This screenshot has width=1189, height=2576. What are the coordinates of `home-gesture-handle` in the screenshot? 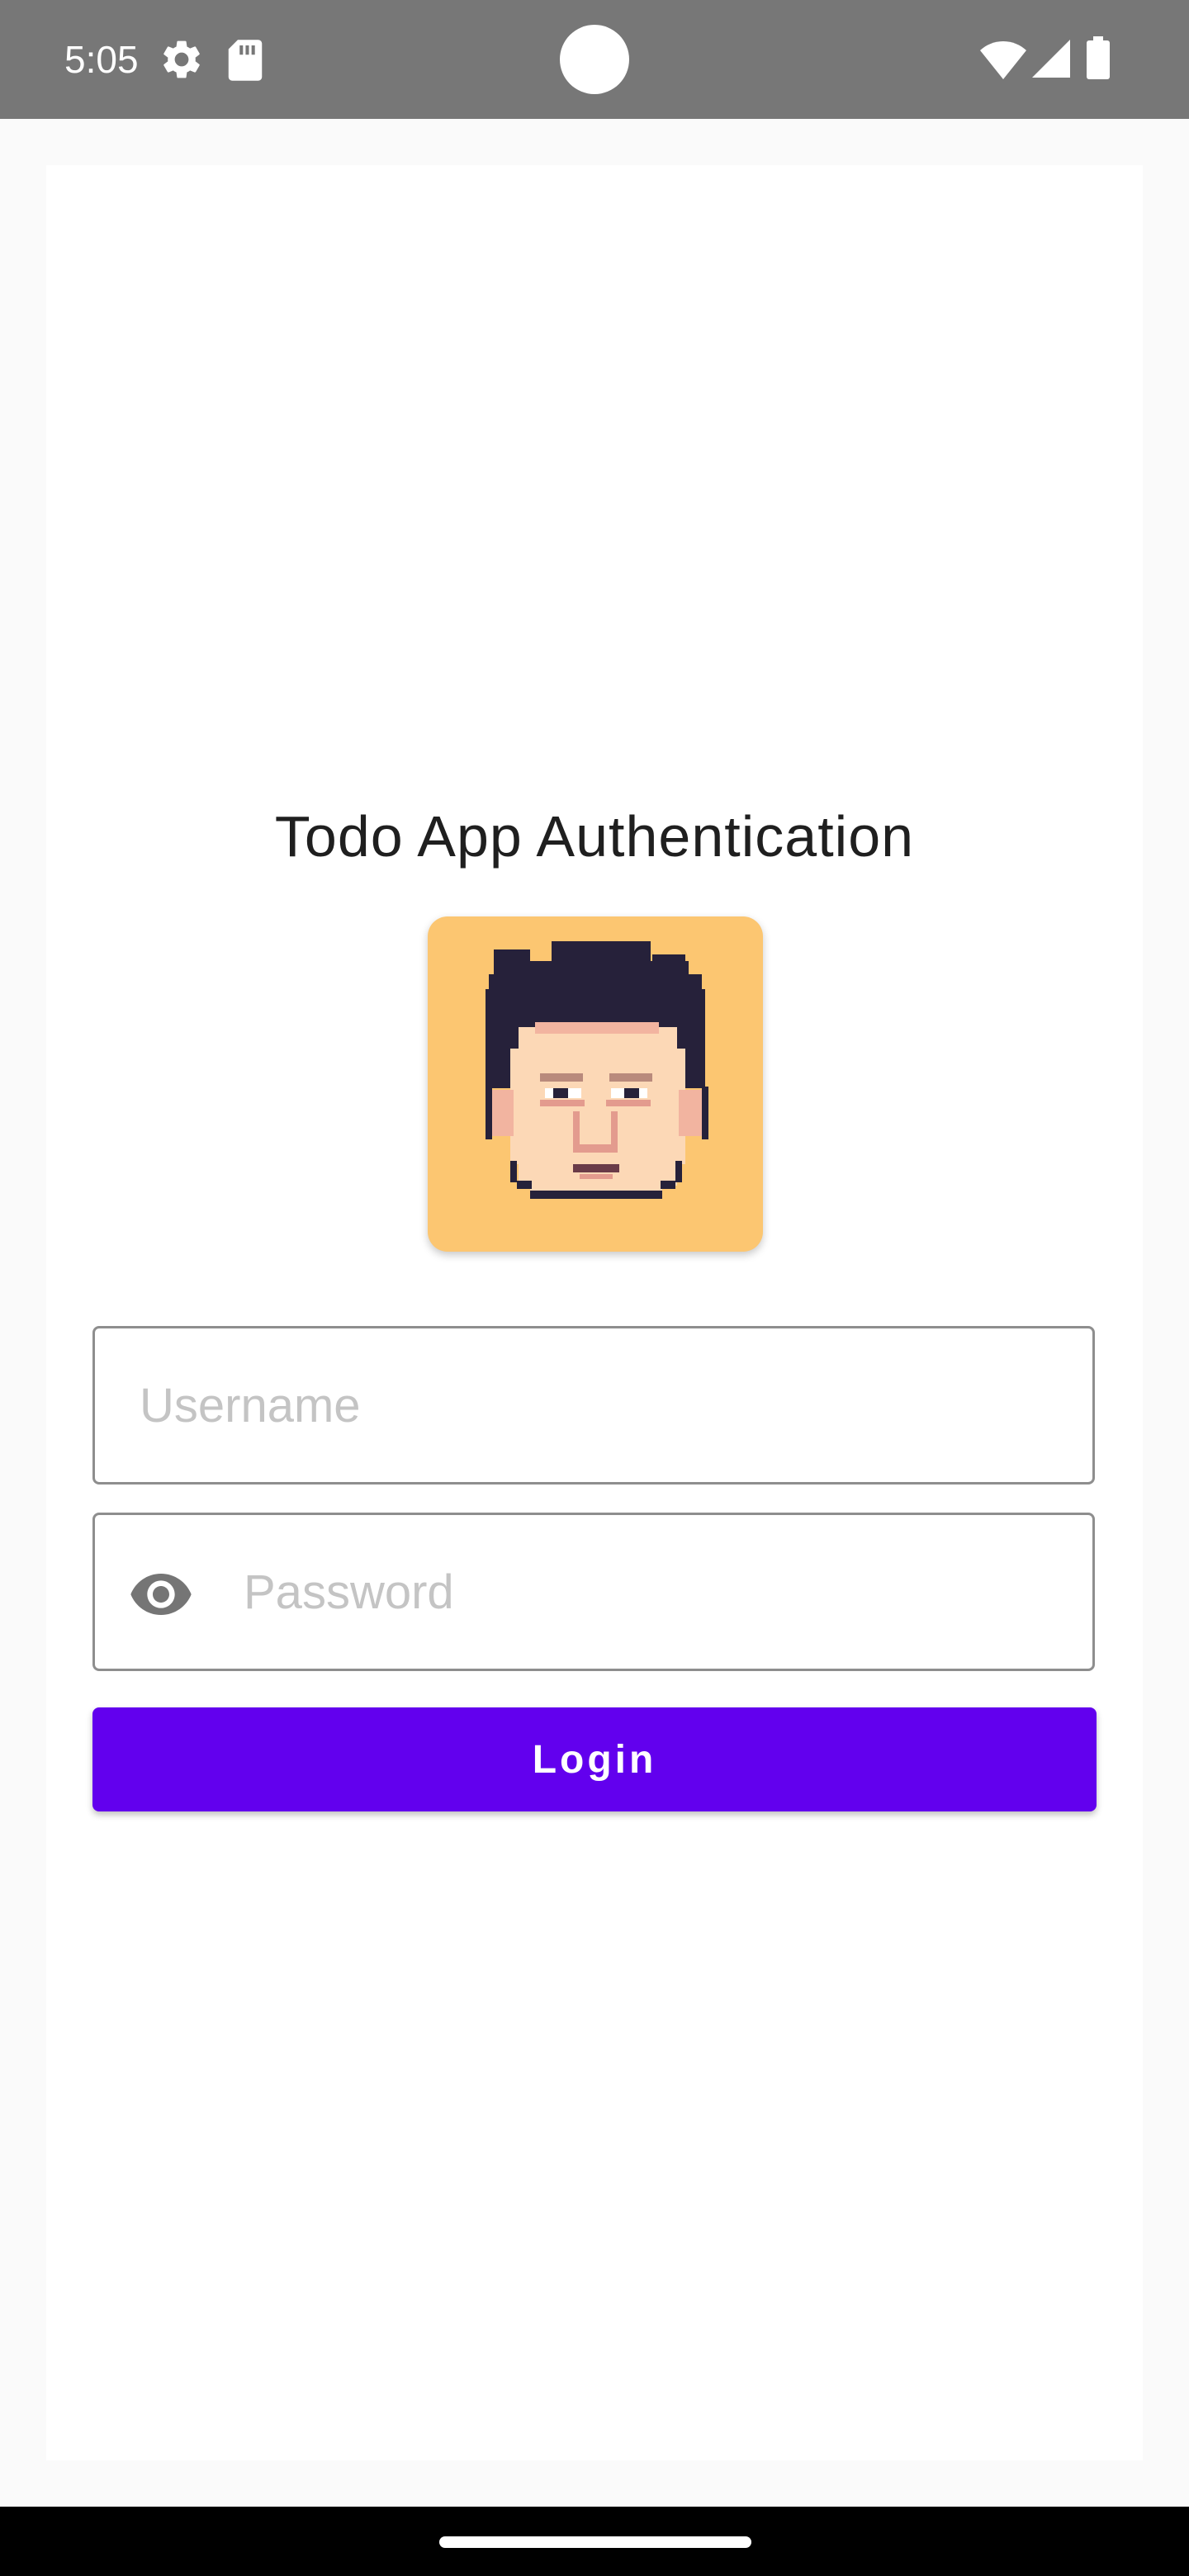 It's located at (595, 2542).